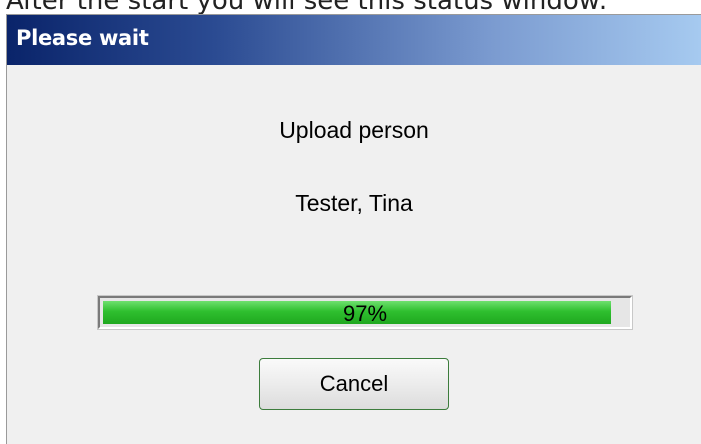 The image size is (701, 444). What do you see at coordinates (354, 130) in the screenshot?
I see `status-message: Upload person` at bounding box center [354, 130].